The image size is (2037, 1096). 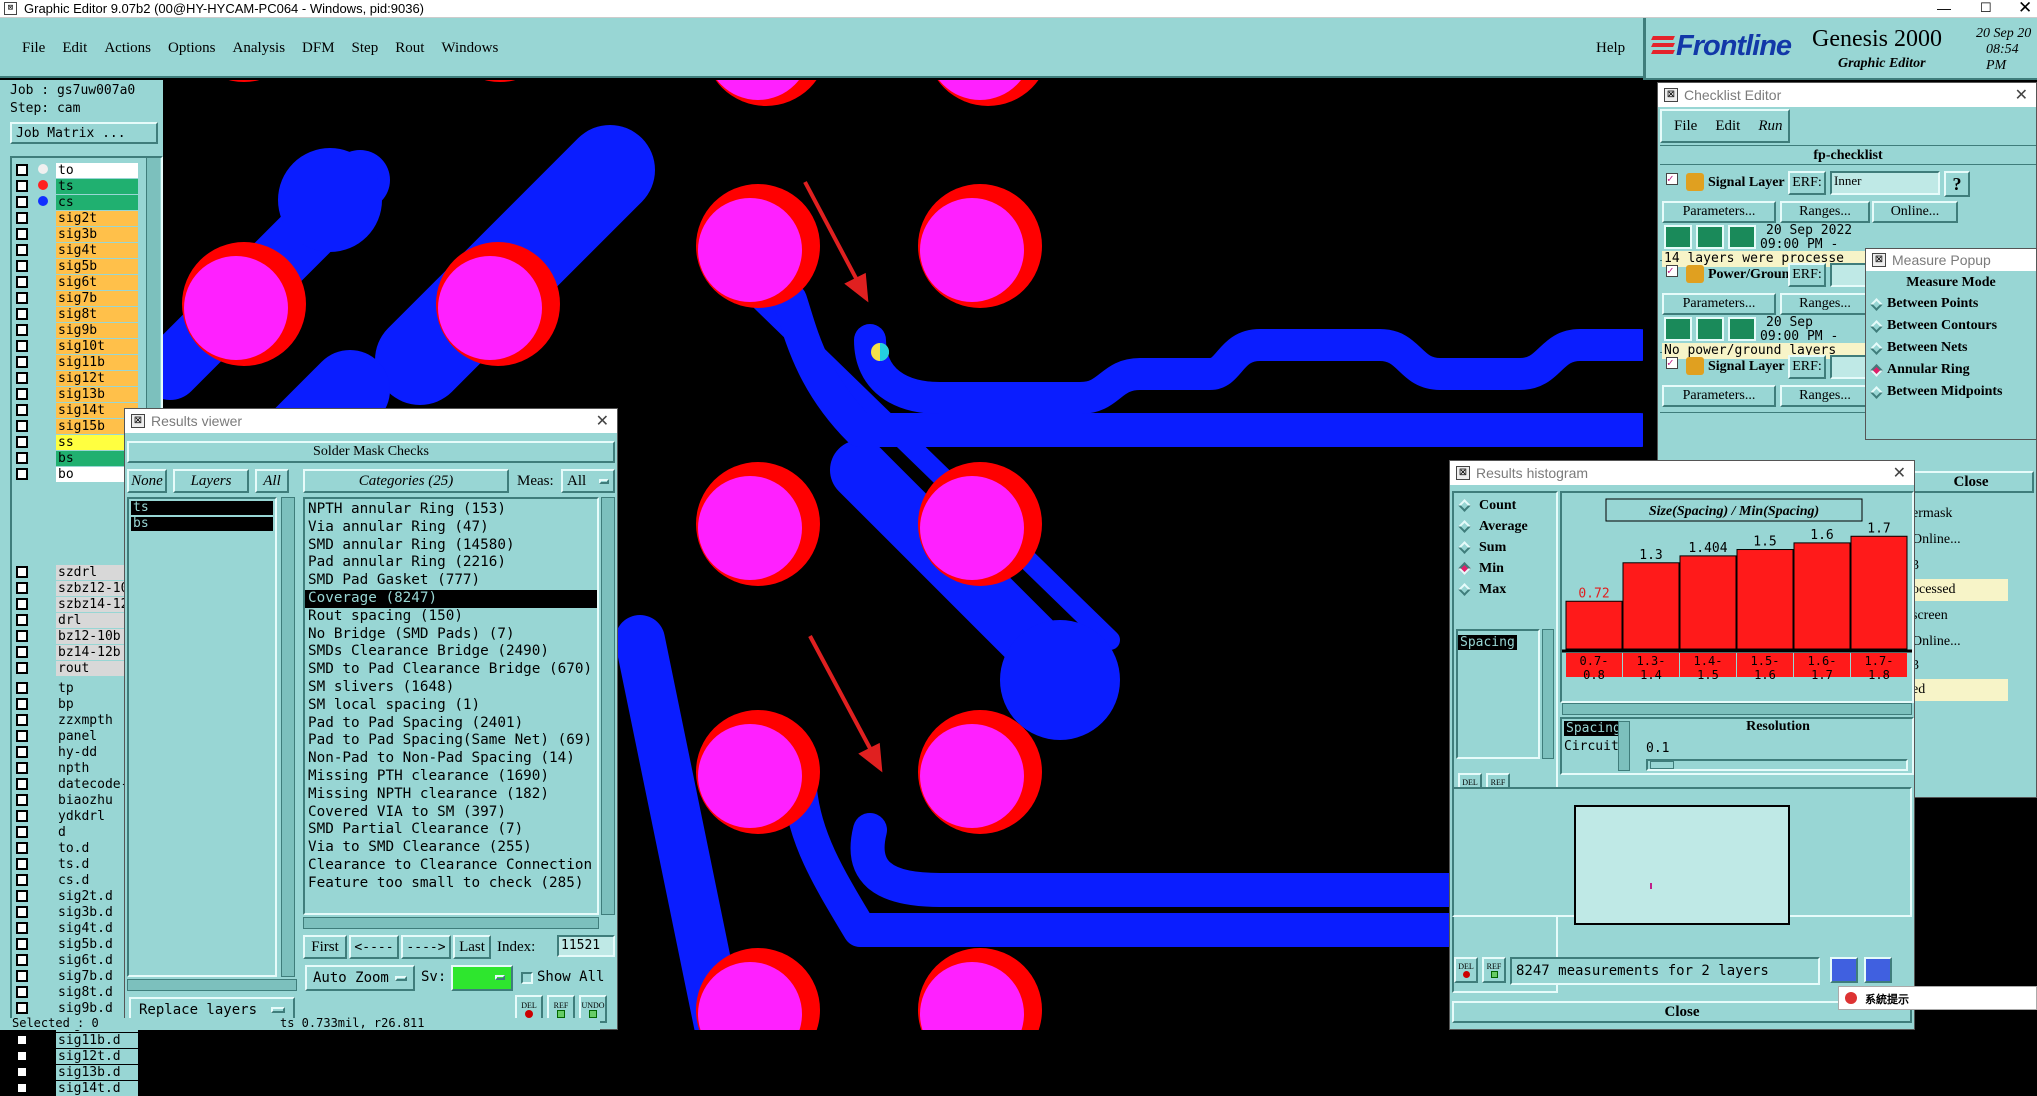 What do you see at coordinates (1951, 260) in the screenshot?
I see `measure-titlebar: ⊠ Measure Popup` at bounding box center [1951, 260].